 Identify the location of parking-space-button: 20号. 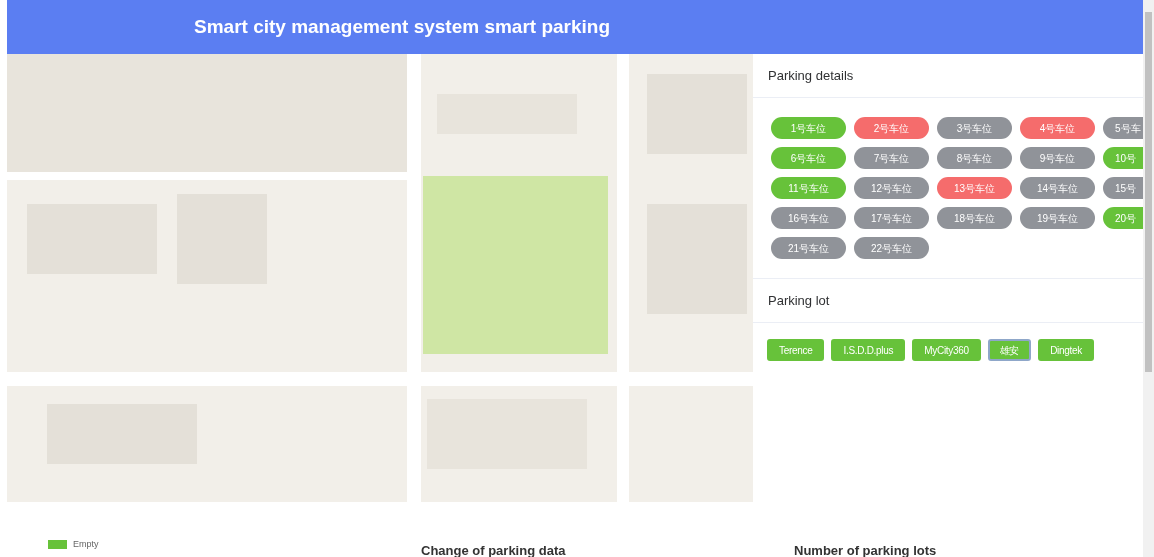
(1123, 218).